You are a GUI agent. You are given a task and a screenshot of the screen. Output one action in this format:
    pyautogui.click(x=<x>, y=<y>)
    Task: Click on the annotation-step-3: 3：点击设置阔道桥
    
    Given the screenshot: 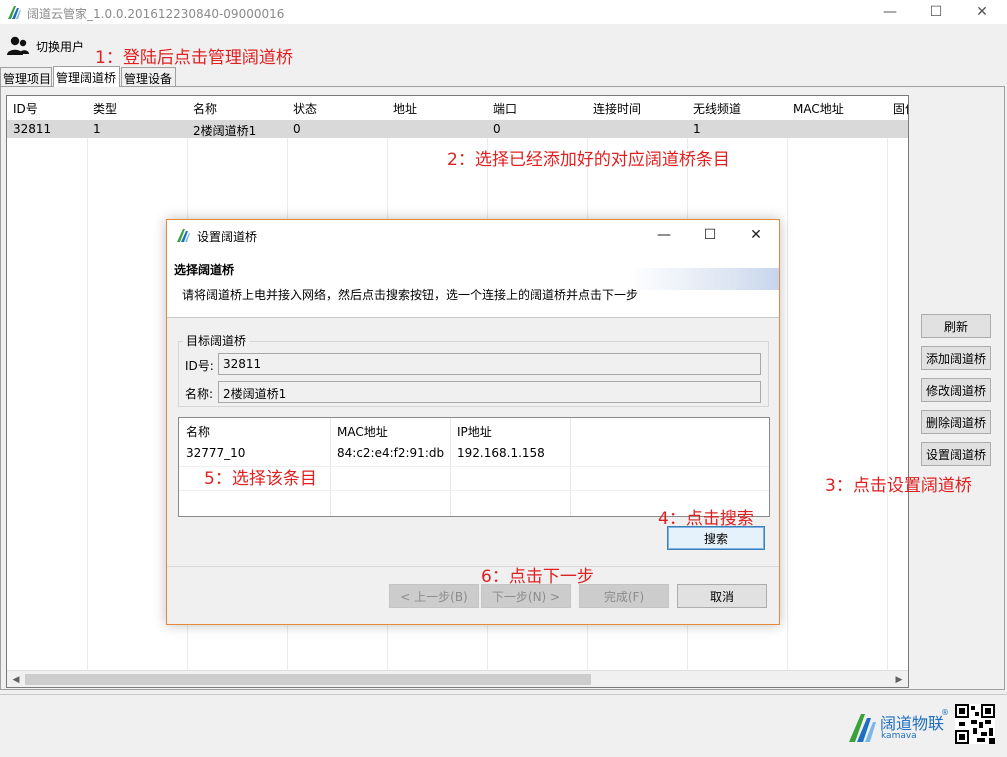 What is the action you would take?
    pyautogui.click(x=898, y=486)
    